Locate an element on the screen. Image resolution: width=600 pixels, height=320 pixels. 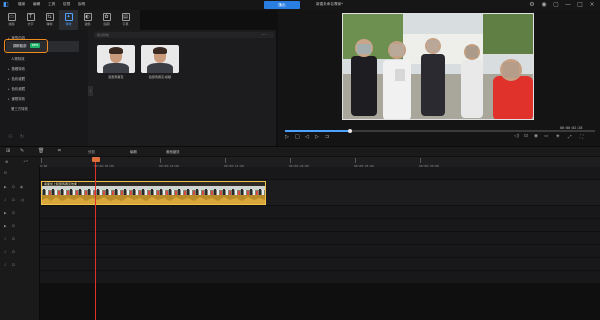
category-face-adjust: 調節臉部 is located at coordinates (20, 45).